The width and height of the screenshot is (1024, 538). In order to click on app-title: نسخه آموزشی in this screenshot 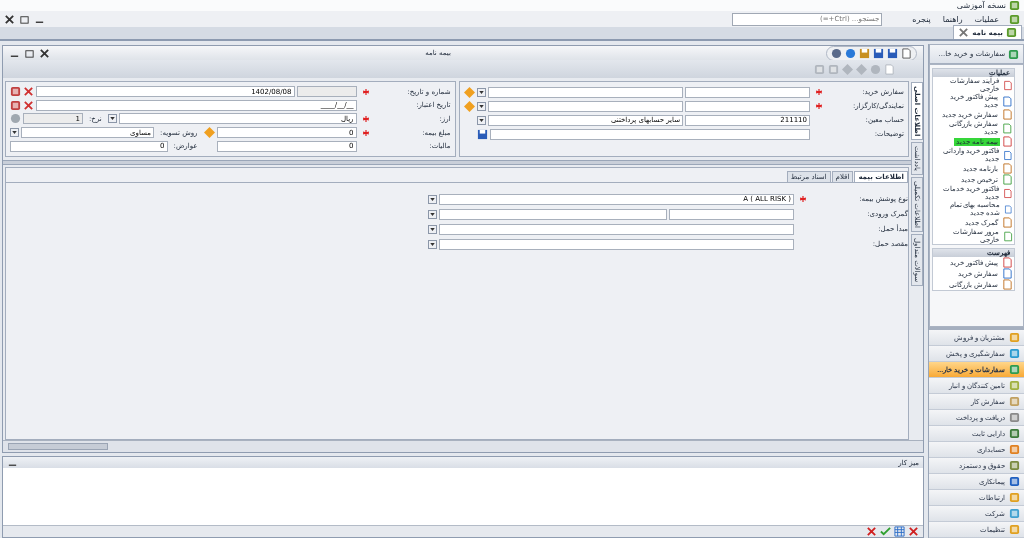, I will do `click(981, 5)`.